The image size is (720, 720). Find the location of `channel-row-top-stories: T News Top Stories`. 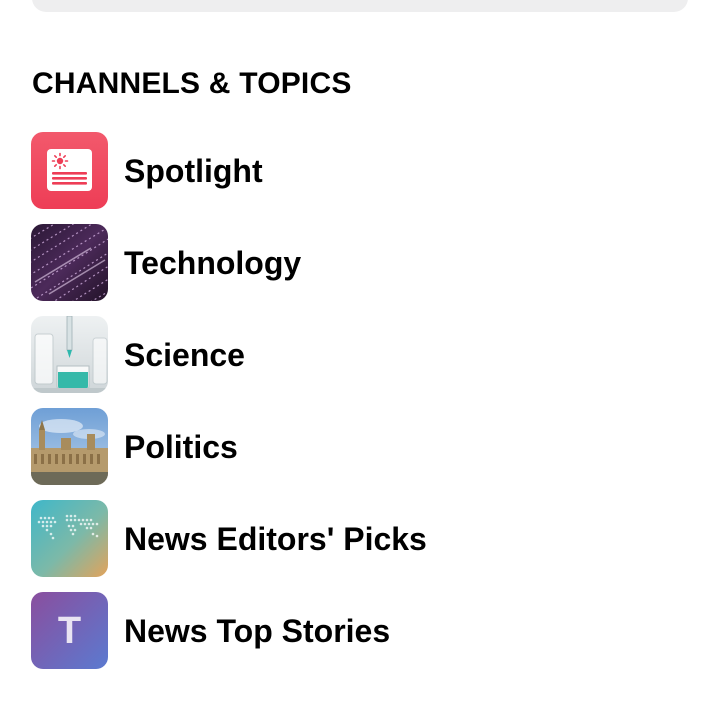

channel-row-top-stories: T News Top Stories is located at coordinates (360, 638).